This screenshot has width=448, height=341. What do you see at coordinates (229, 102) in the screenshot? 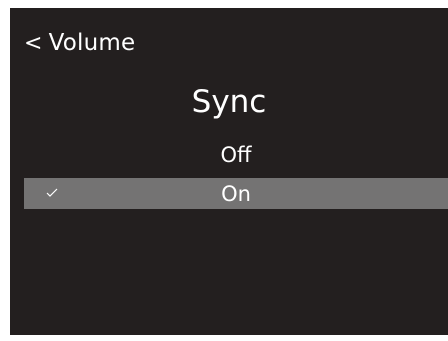
I see `page-title: Sync` at bounding box center [229, 102].